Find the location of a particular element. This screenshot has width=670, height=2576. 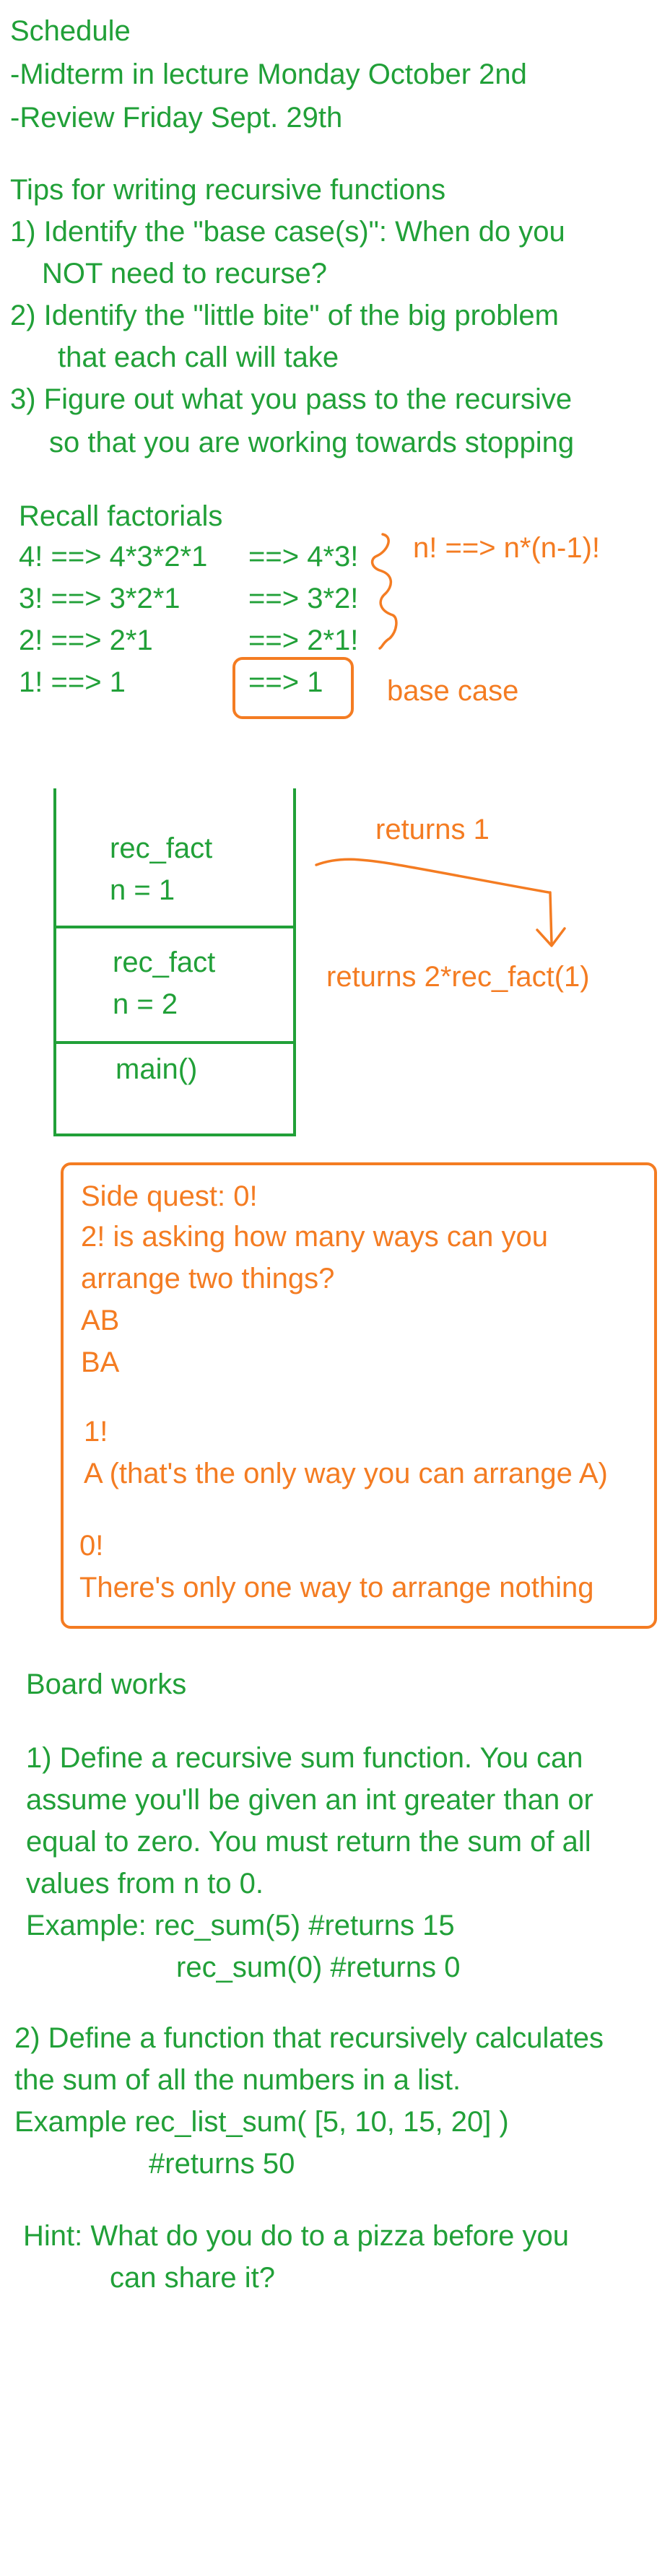

return-arrow-shaft is located at coordinates (551, 918).